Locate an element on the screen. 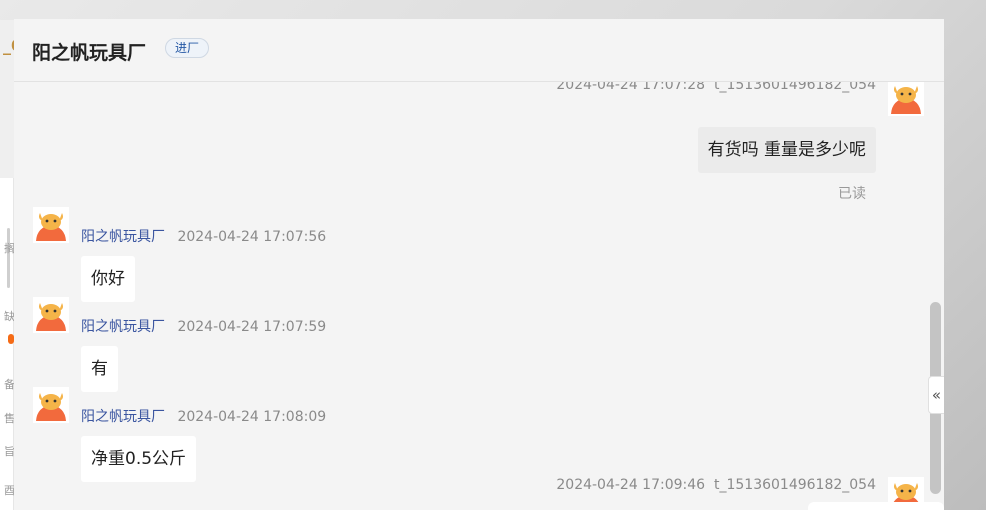 This screenshot has height=510, width=986. read-status: 已读 is located at coordinates (852, 194).